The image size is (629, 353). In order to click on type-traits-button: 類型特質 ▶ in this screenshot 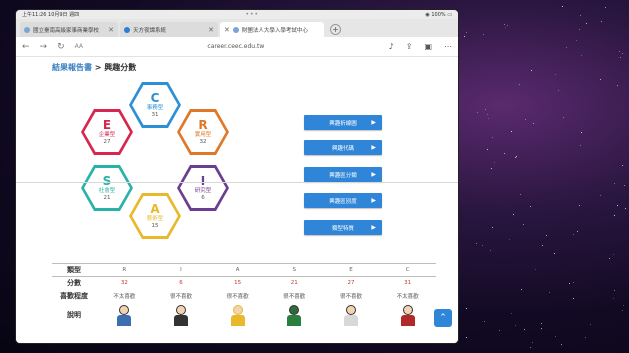, I will do `click(343, 227)`.